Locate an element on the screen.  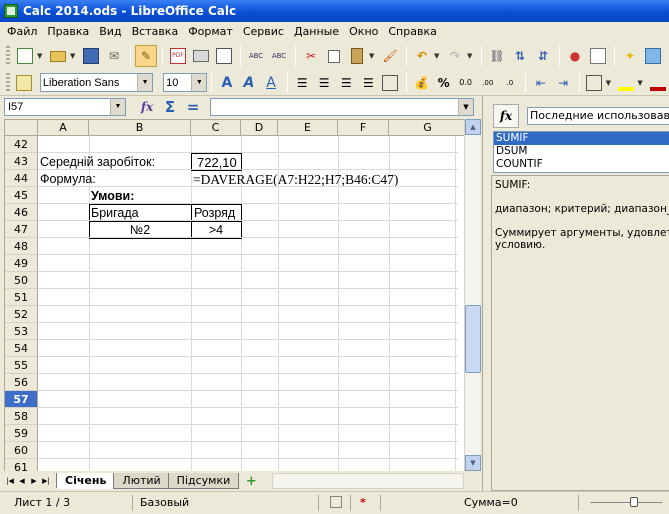
page-style: Базовый is located at coordinates (164, 502).